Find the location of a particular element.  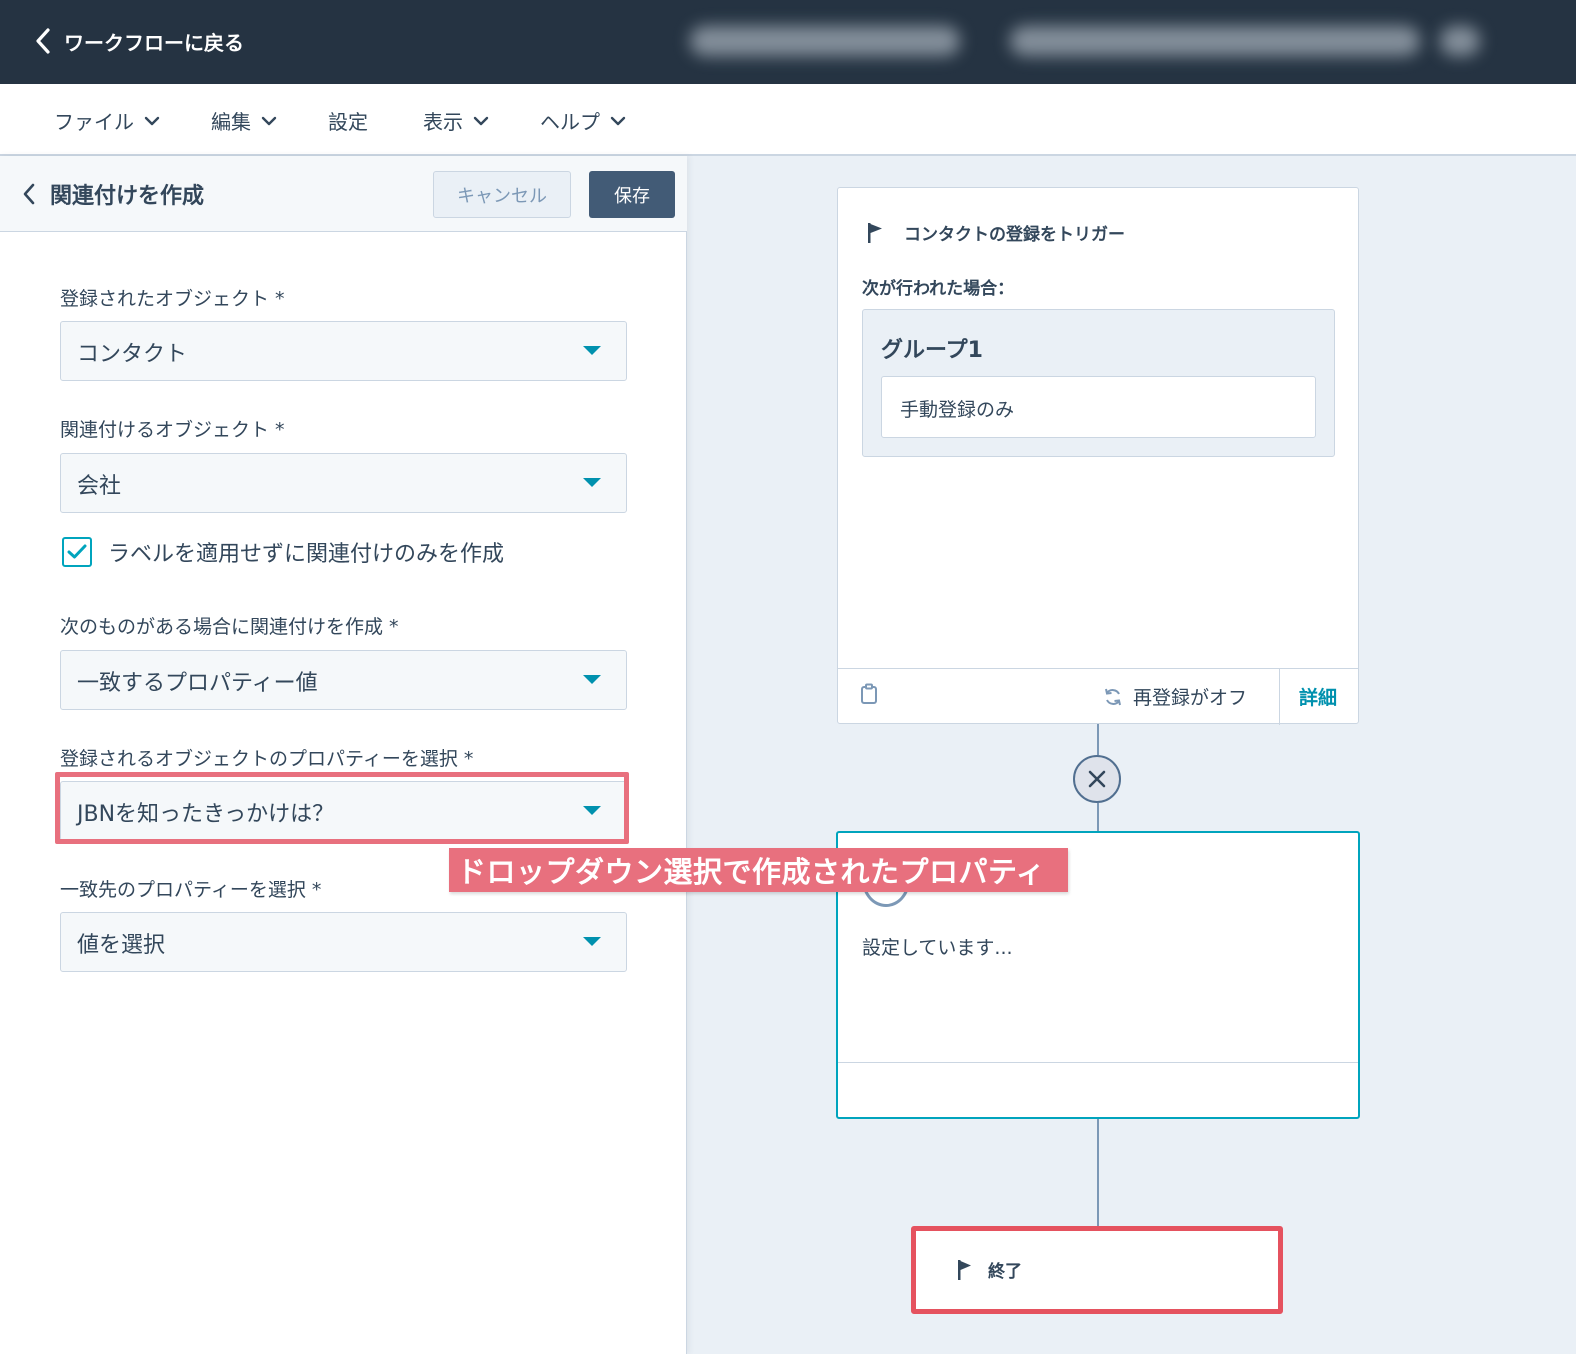

filter-item: 手動登録のみ is located at coordinates (1098, 407).